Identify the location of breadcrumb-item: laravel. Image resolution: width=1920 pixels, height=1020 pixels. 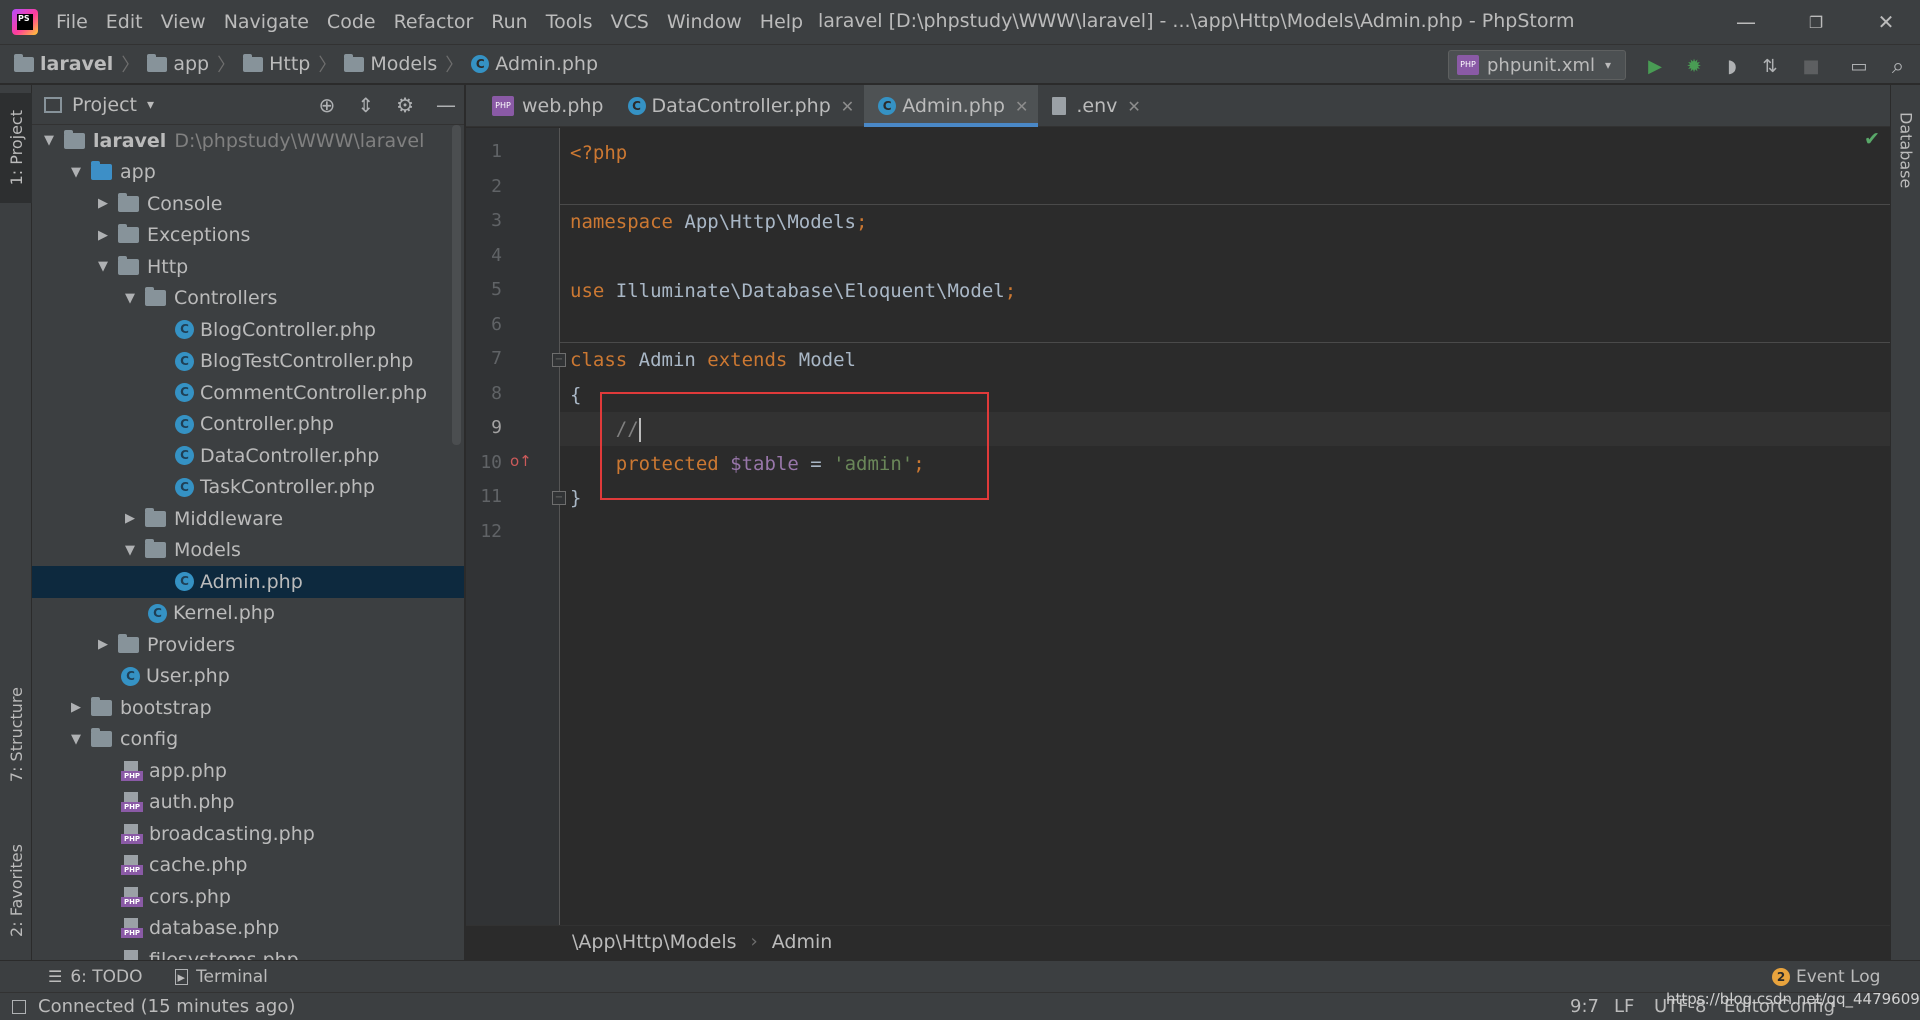
(63, 64).